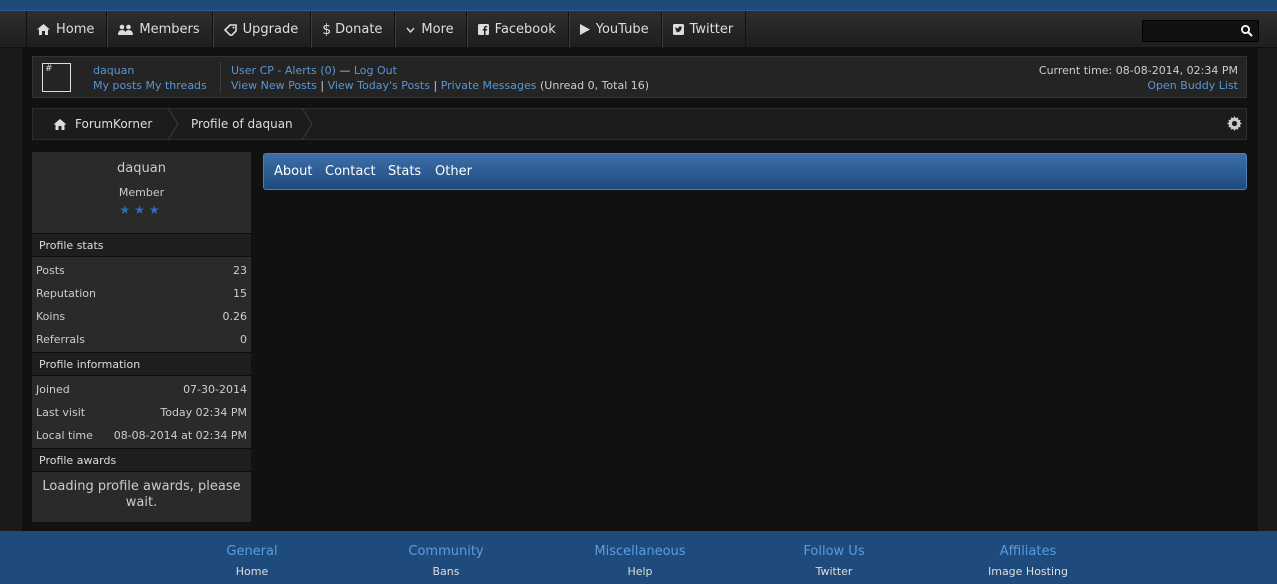  What do you see at coordinates (755, 171) in the screenshot?
I see `profile-tabs: About Contact Stats Other` at bounding box center [755, 171].